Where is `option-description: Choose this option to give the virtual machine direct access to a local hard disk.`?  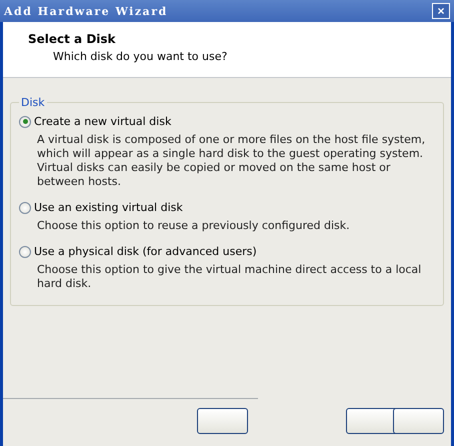
option-description: Choose this option to give the virtual machine direct access to a local hard disk. is located at coordinates (229, 277).